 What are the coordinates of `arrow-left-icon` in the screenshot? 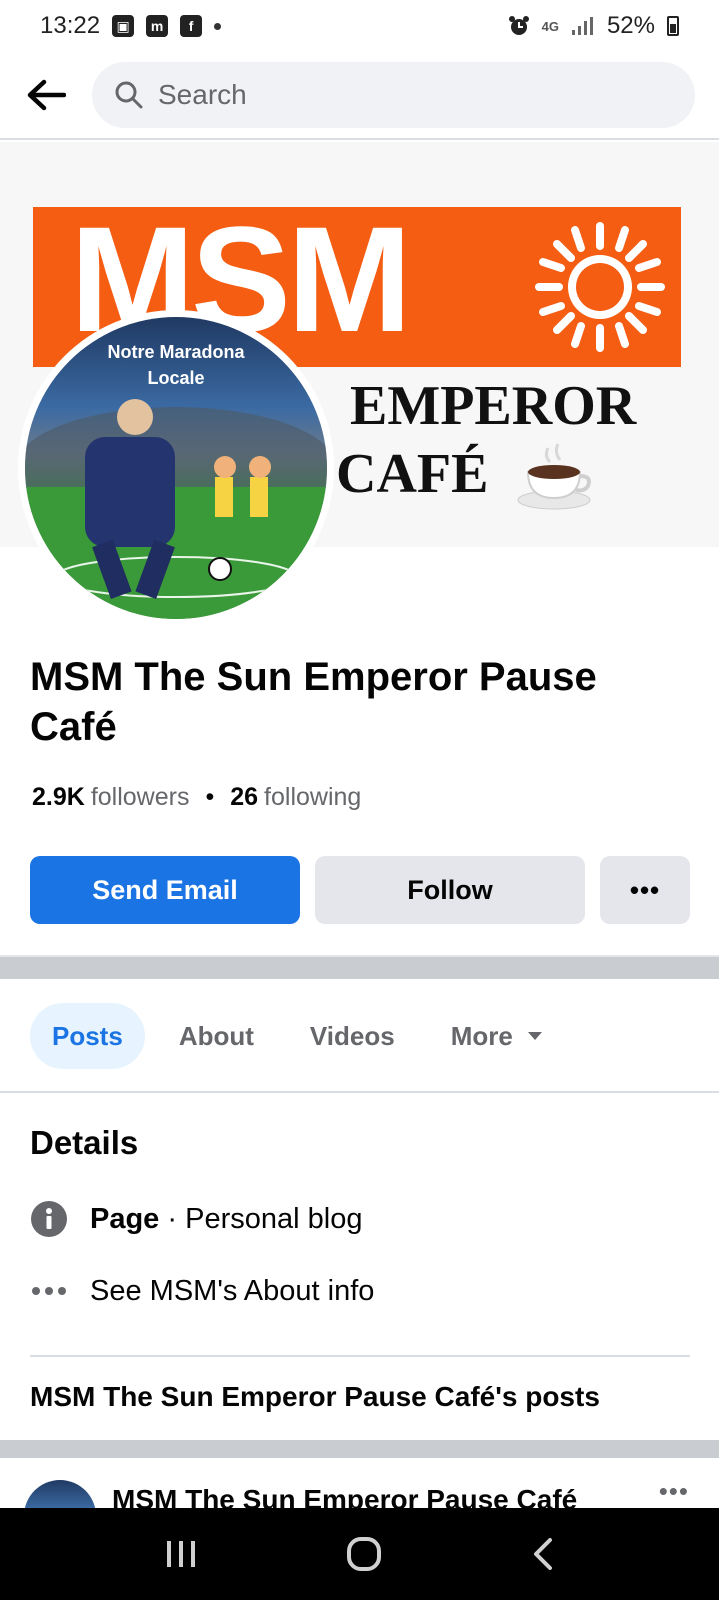 It's located at (46, 95).